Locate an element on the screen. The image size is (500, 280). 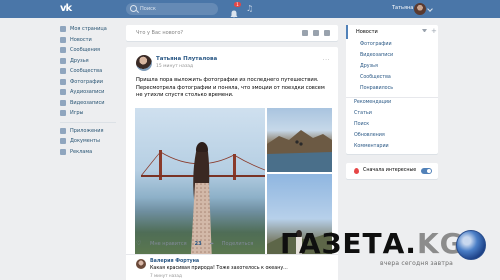
post-photo-cliffs is located at coordinates (299, 140).